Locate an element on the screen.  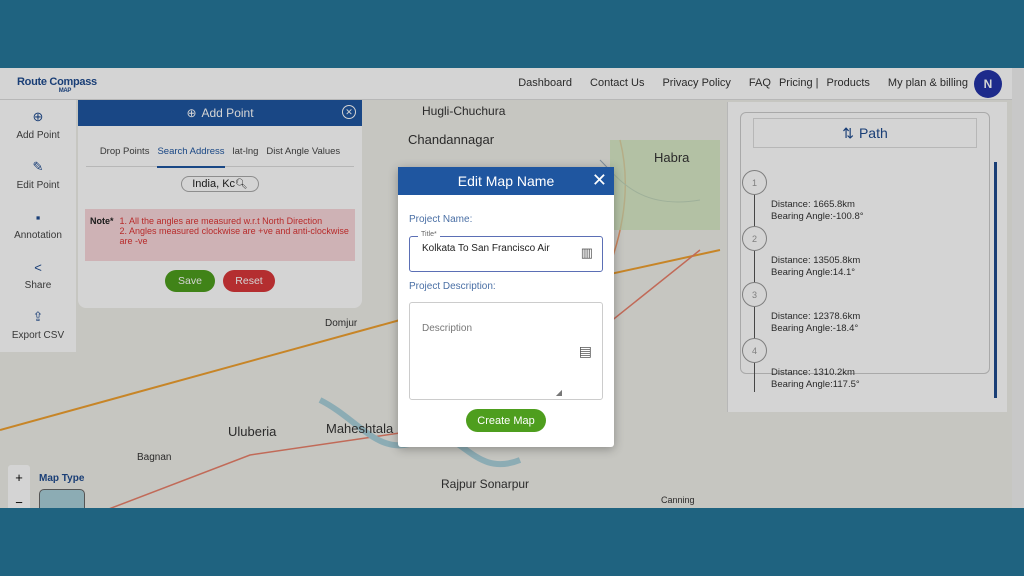
dialog-title: Edit Map Name is located at coordinates (506, 181).